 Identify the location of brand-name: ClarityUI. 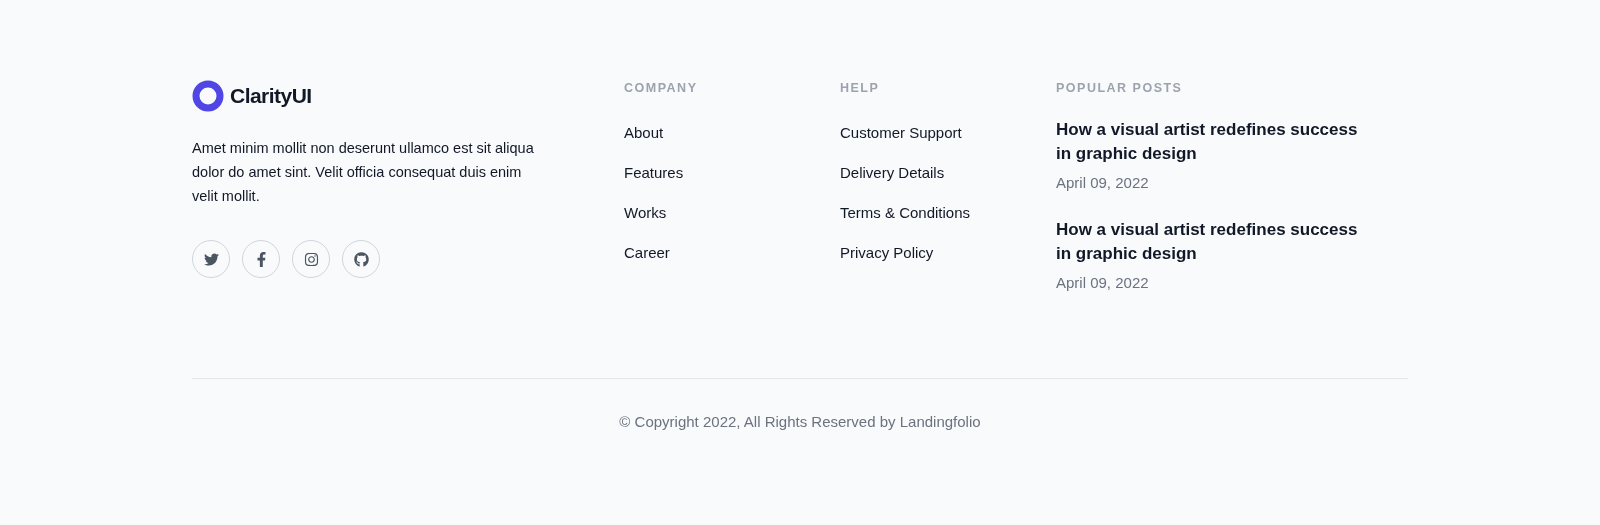
(271, 96).